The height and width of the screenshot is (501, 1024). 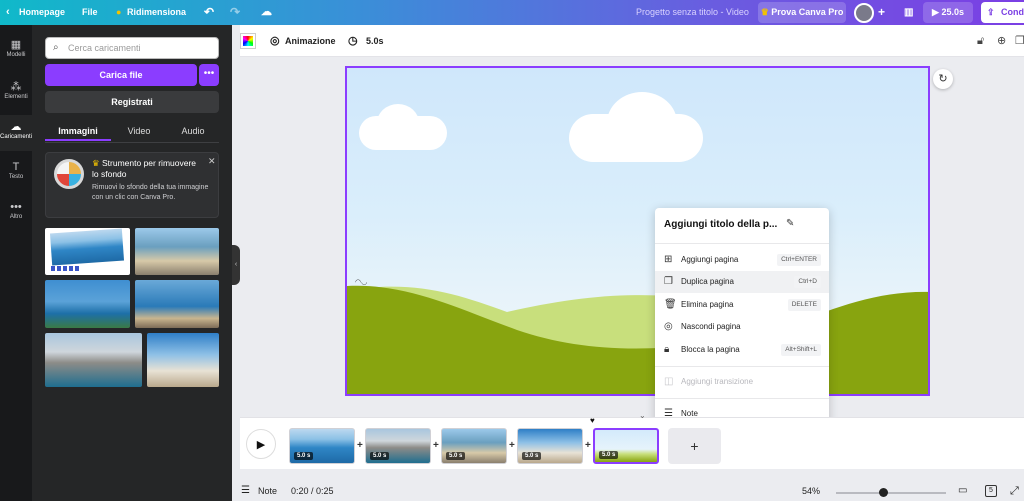 I want to click on menu-item-lock-page: 🔒︎ Blocca la pagina Alt+Shift+L, so click(x=742, y=350).